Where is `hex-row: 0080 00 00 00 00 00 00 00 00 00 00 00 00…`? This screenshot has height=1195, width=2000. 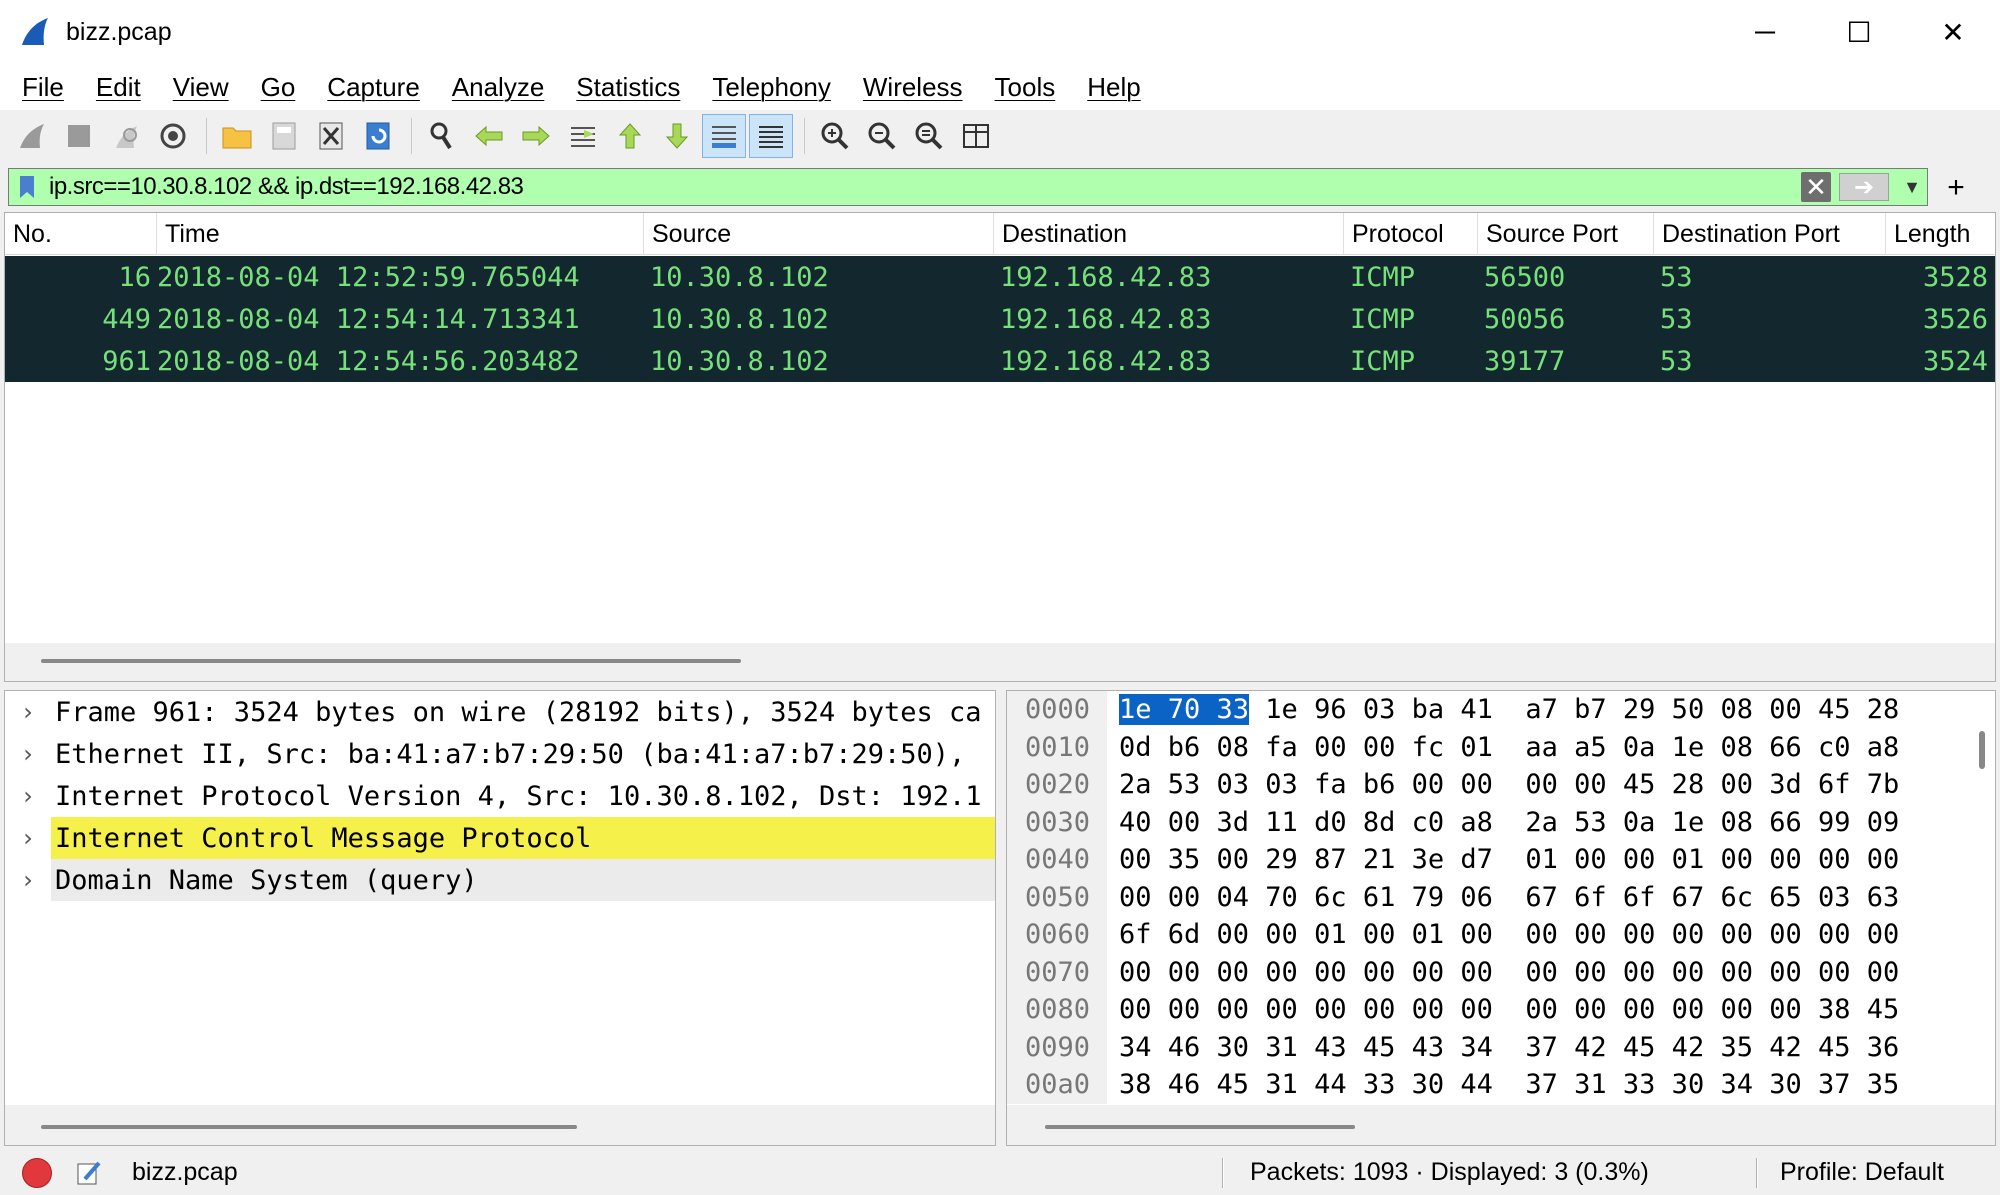
hex-row: 0080 00 00 00 00 00 00 00 00 00 00 00 00… is located at coordinates (1501, 1010).